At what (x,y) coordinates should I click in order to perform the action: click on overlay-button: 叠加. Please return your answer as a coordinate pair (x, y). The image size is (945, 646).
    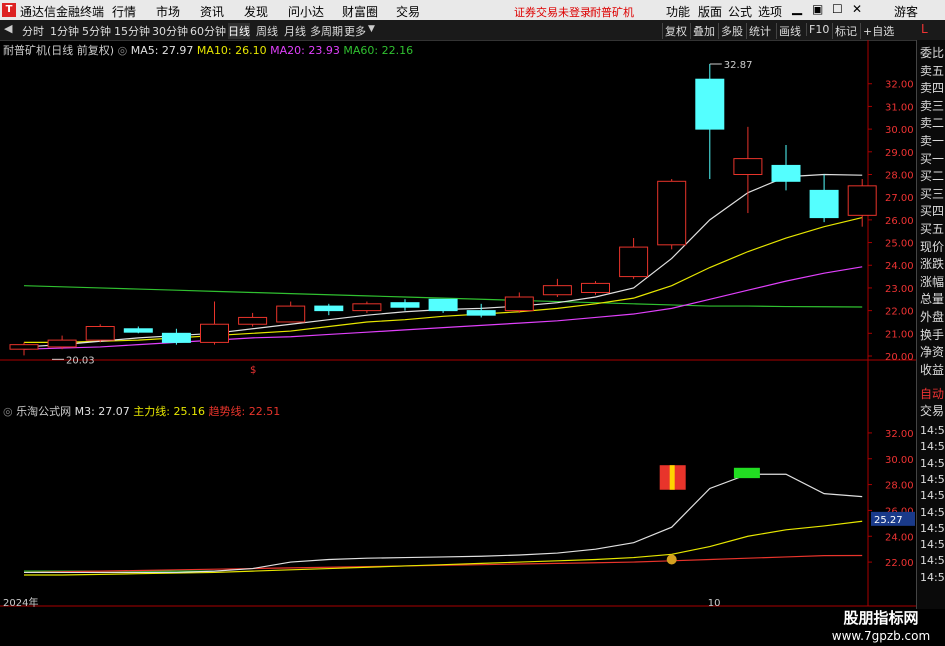
    Looking at the image, I should click on (703, 31).